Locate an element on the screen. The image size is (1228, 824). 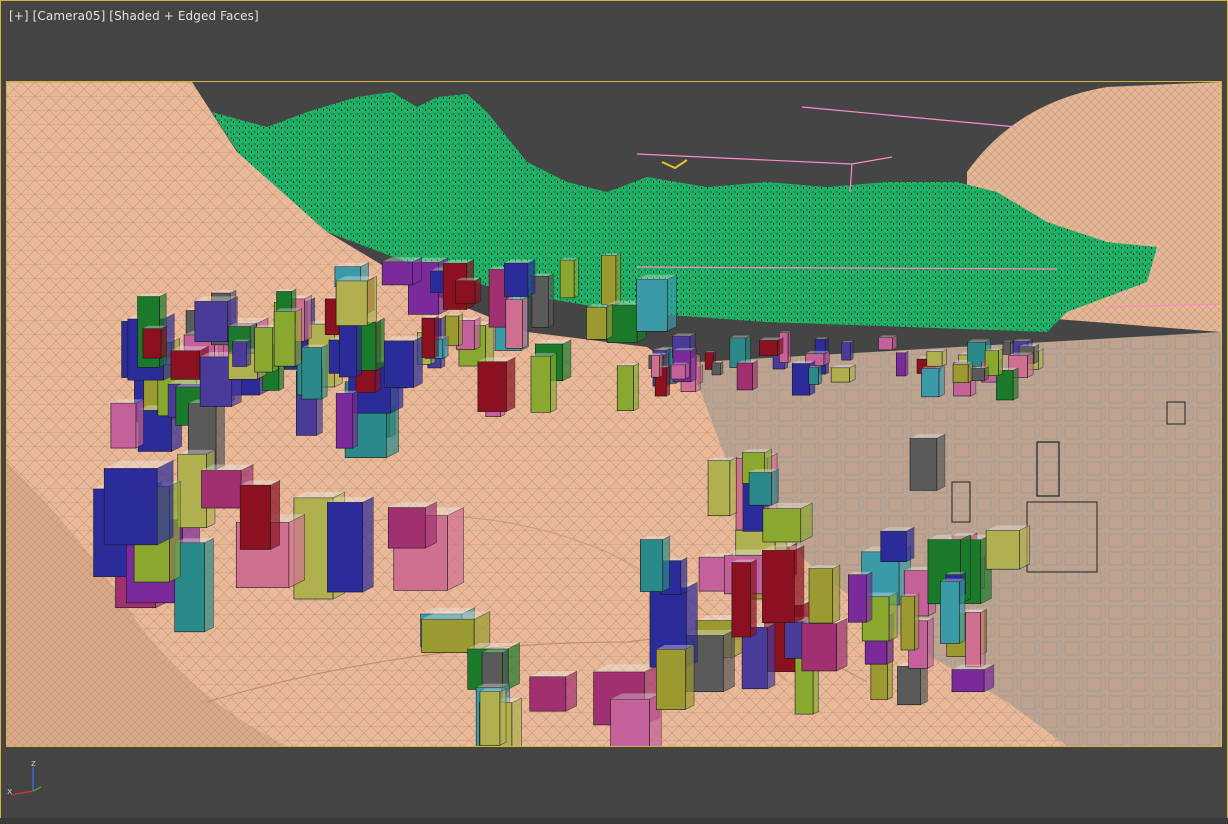
viewport-camera-button: [Camera05] is located at coordinates (69, 16).